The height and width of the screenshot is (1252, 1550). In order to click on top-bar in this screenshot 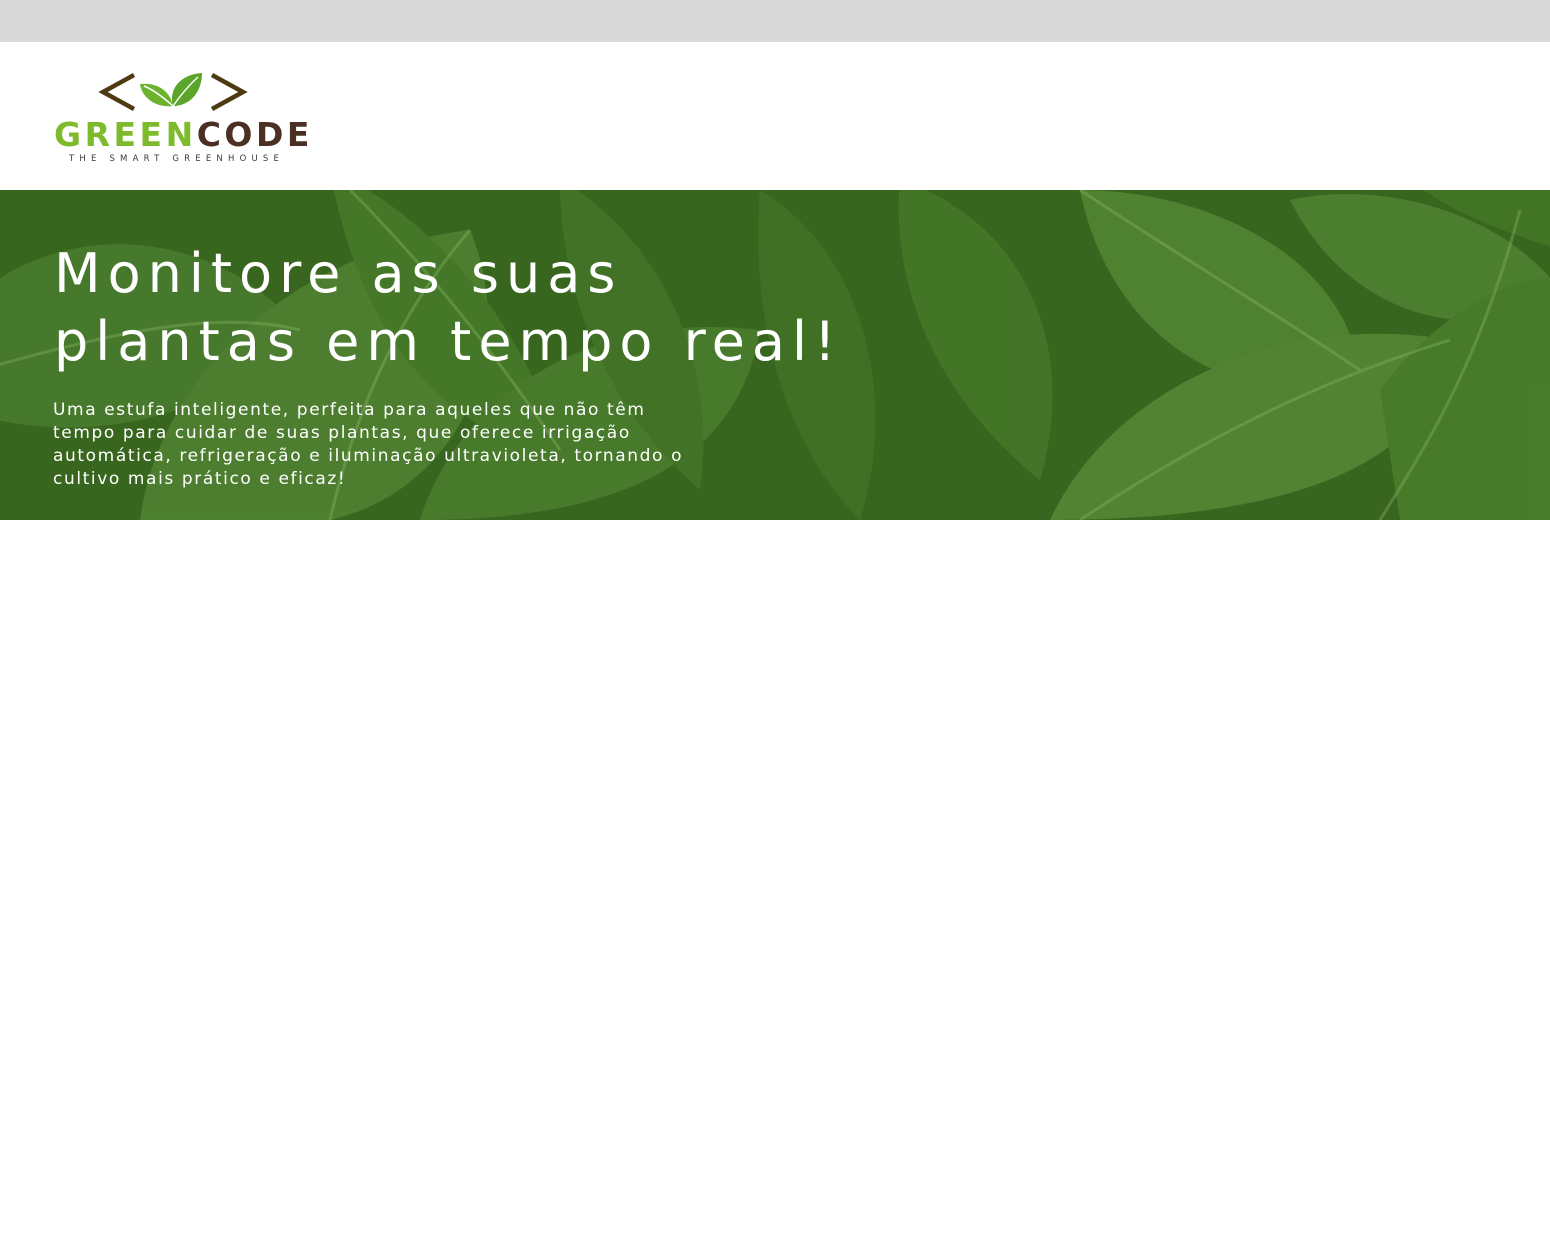, I will do `click(775, 21)`.